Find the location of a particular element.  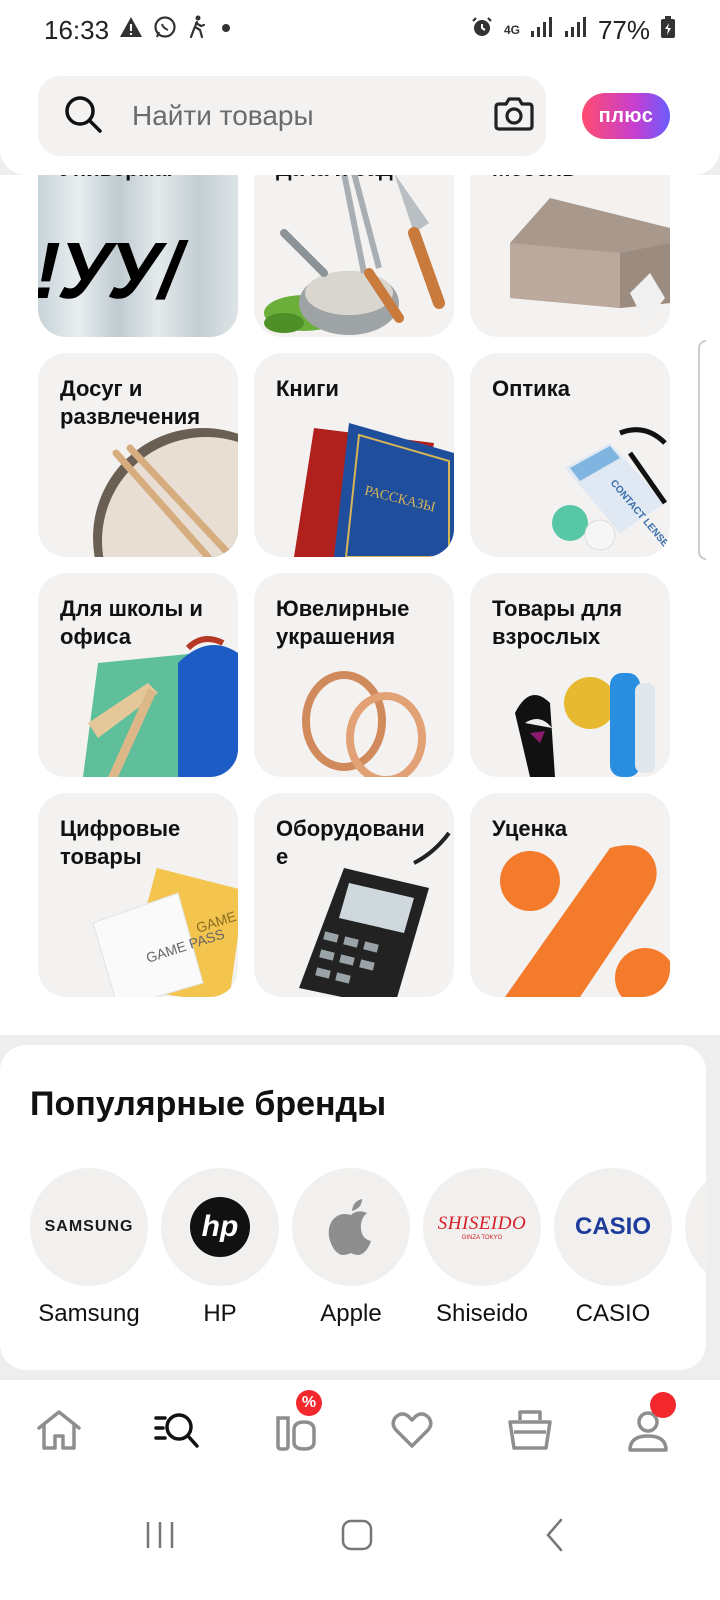

category-tile-univermag: !УУ/ Универмаг is located at coordinates (138, 256).